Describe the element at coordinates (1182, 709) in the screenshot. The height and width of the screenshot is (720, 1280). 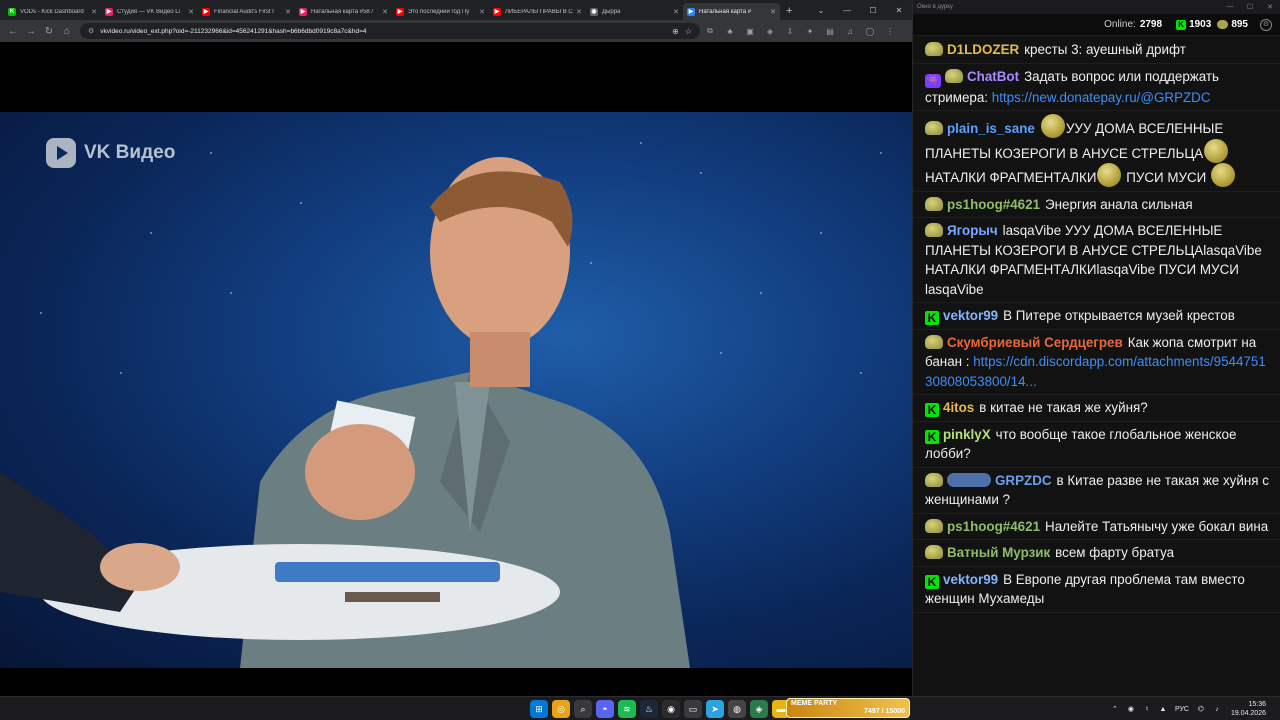
I see `language-indicator: РУС` at that location.